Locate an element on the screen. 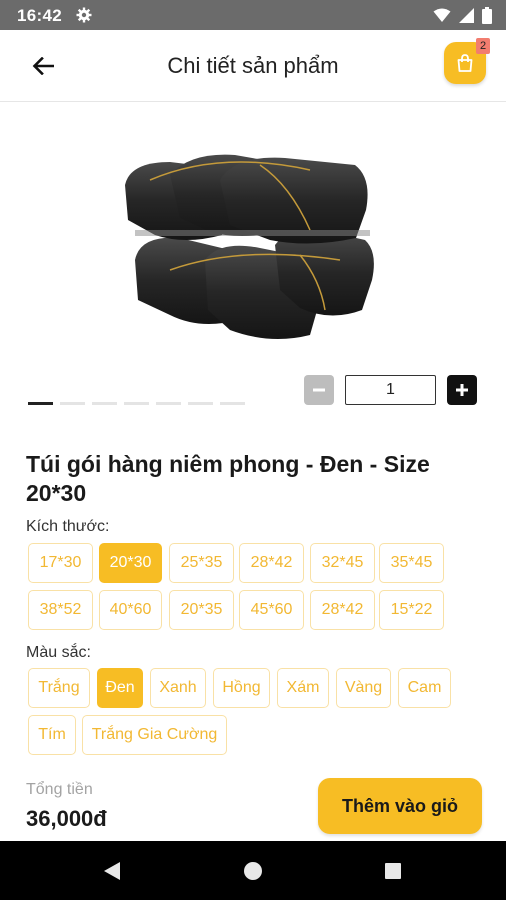 The height and width of the screenshot is (900, 506). product-image is located at coordinates (250, 245).